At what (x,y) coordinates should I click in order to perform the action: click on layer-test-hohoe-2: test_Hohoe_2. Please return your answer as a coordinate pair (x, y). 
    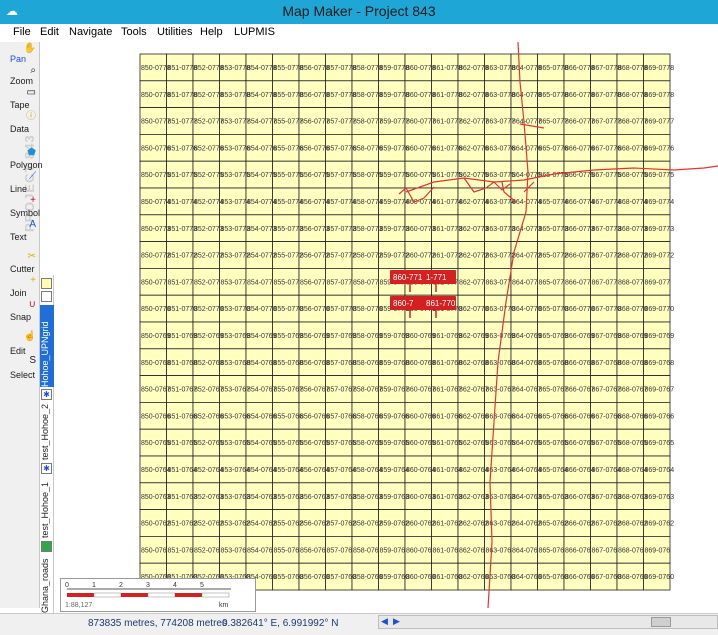
    Looking at the image, I should click on (47, 431).